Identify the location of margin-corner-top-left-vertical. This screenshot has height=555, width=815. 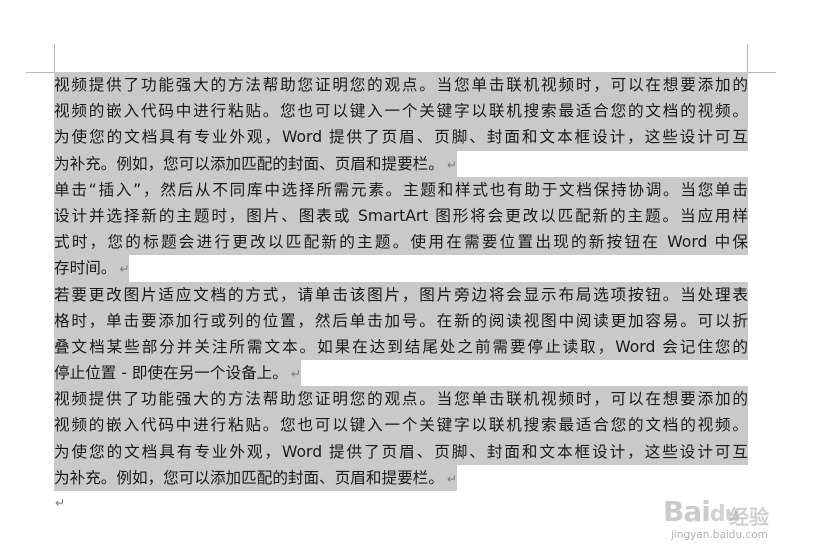
(54, 58).